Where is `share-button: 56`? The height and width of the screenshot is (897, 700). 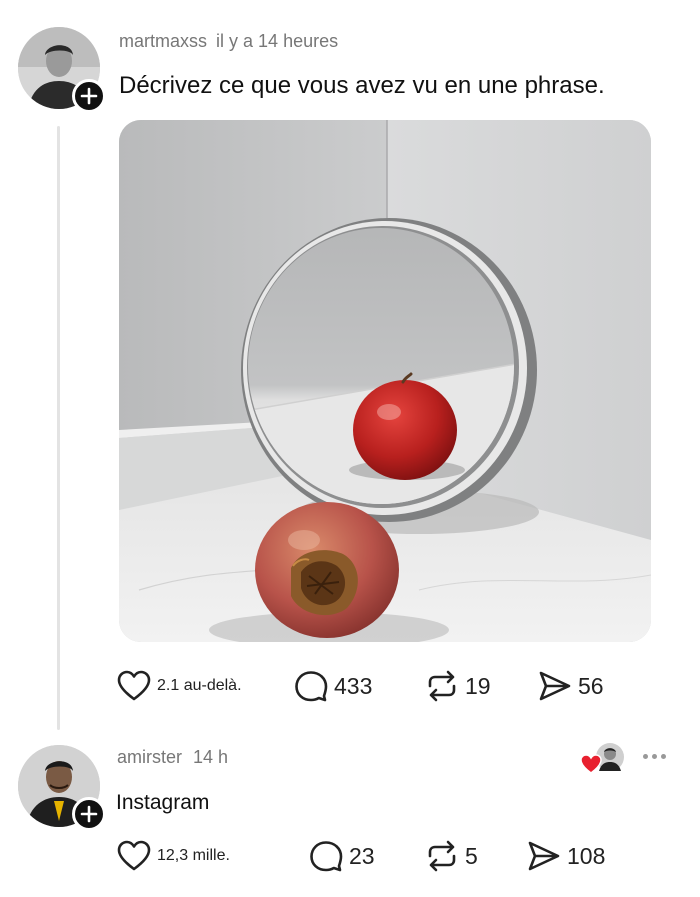
share-button: 56 is located at coordinates (571, 686).